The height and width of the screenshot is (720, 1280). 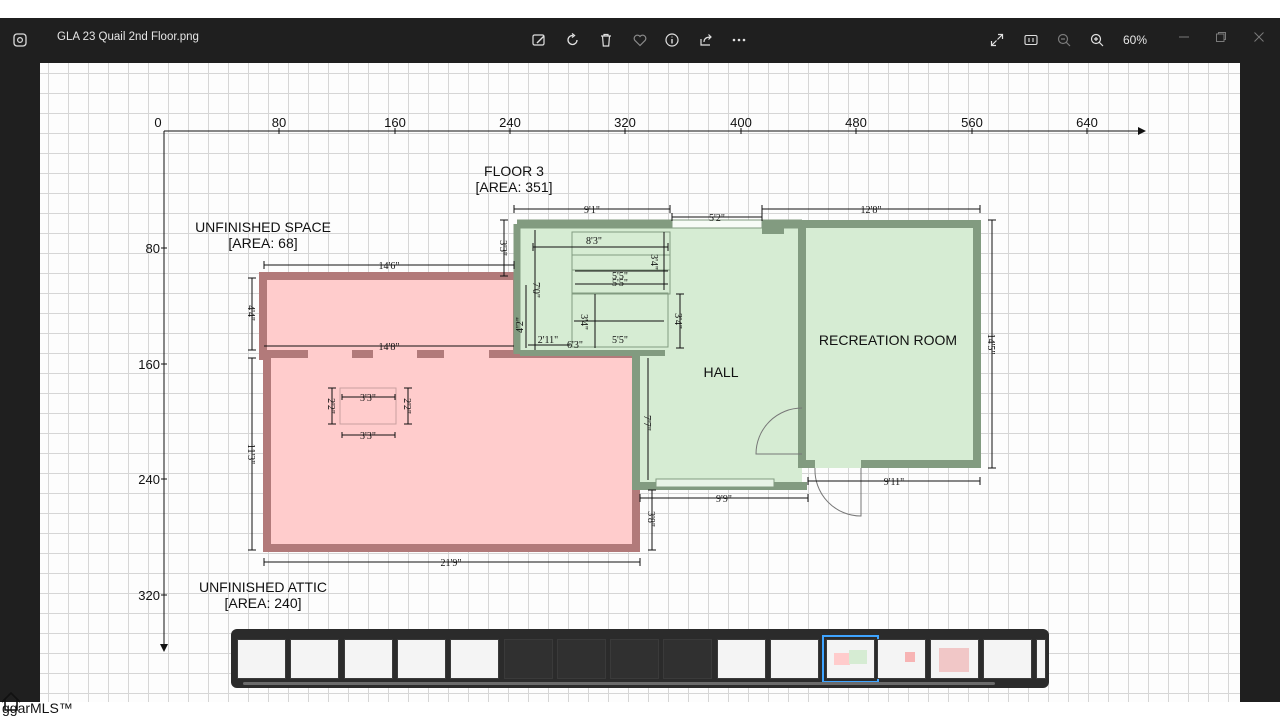 What do you see at coordinates (389, 347) in the screenshot?
I see `dimension-label: 14'8"` at bounding box center [389, 347].